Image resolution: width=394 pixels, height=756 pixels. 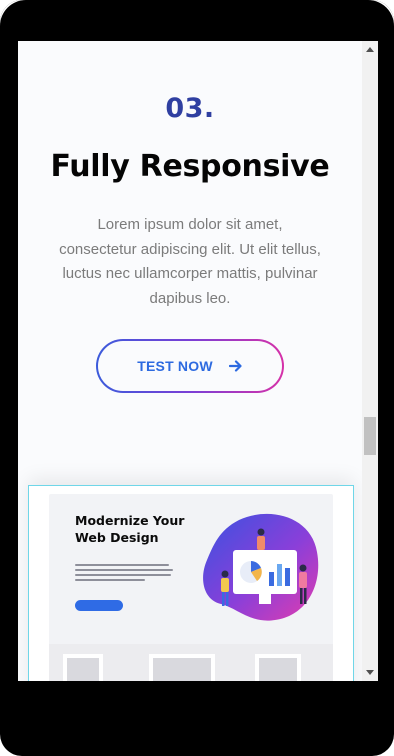 What do you see at coordinates (190, 108) in the screenshot?
I see `step-number: 03.` at bounding box center [190, 108].